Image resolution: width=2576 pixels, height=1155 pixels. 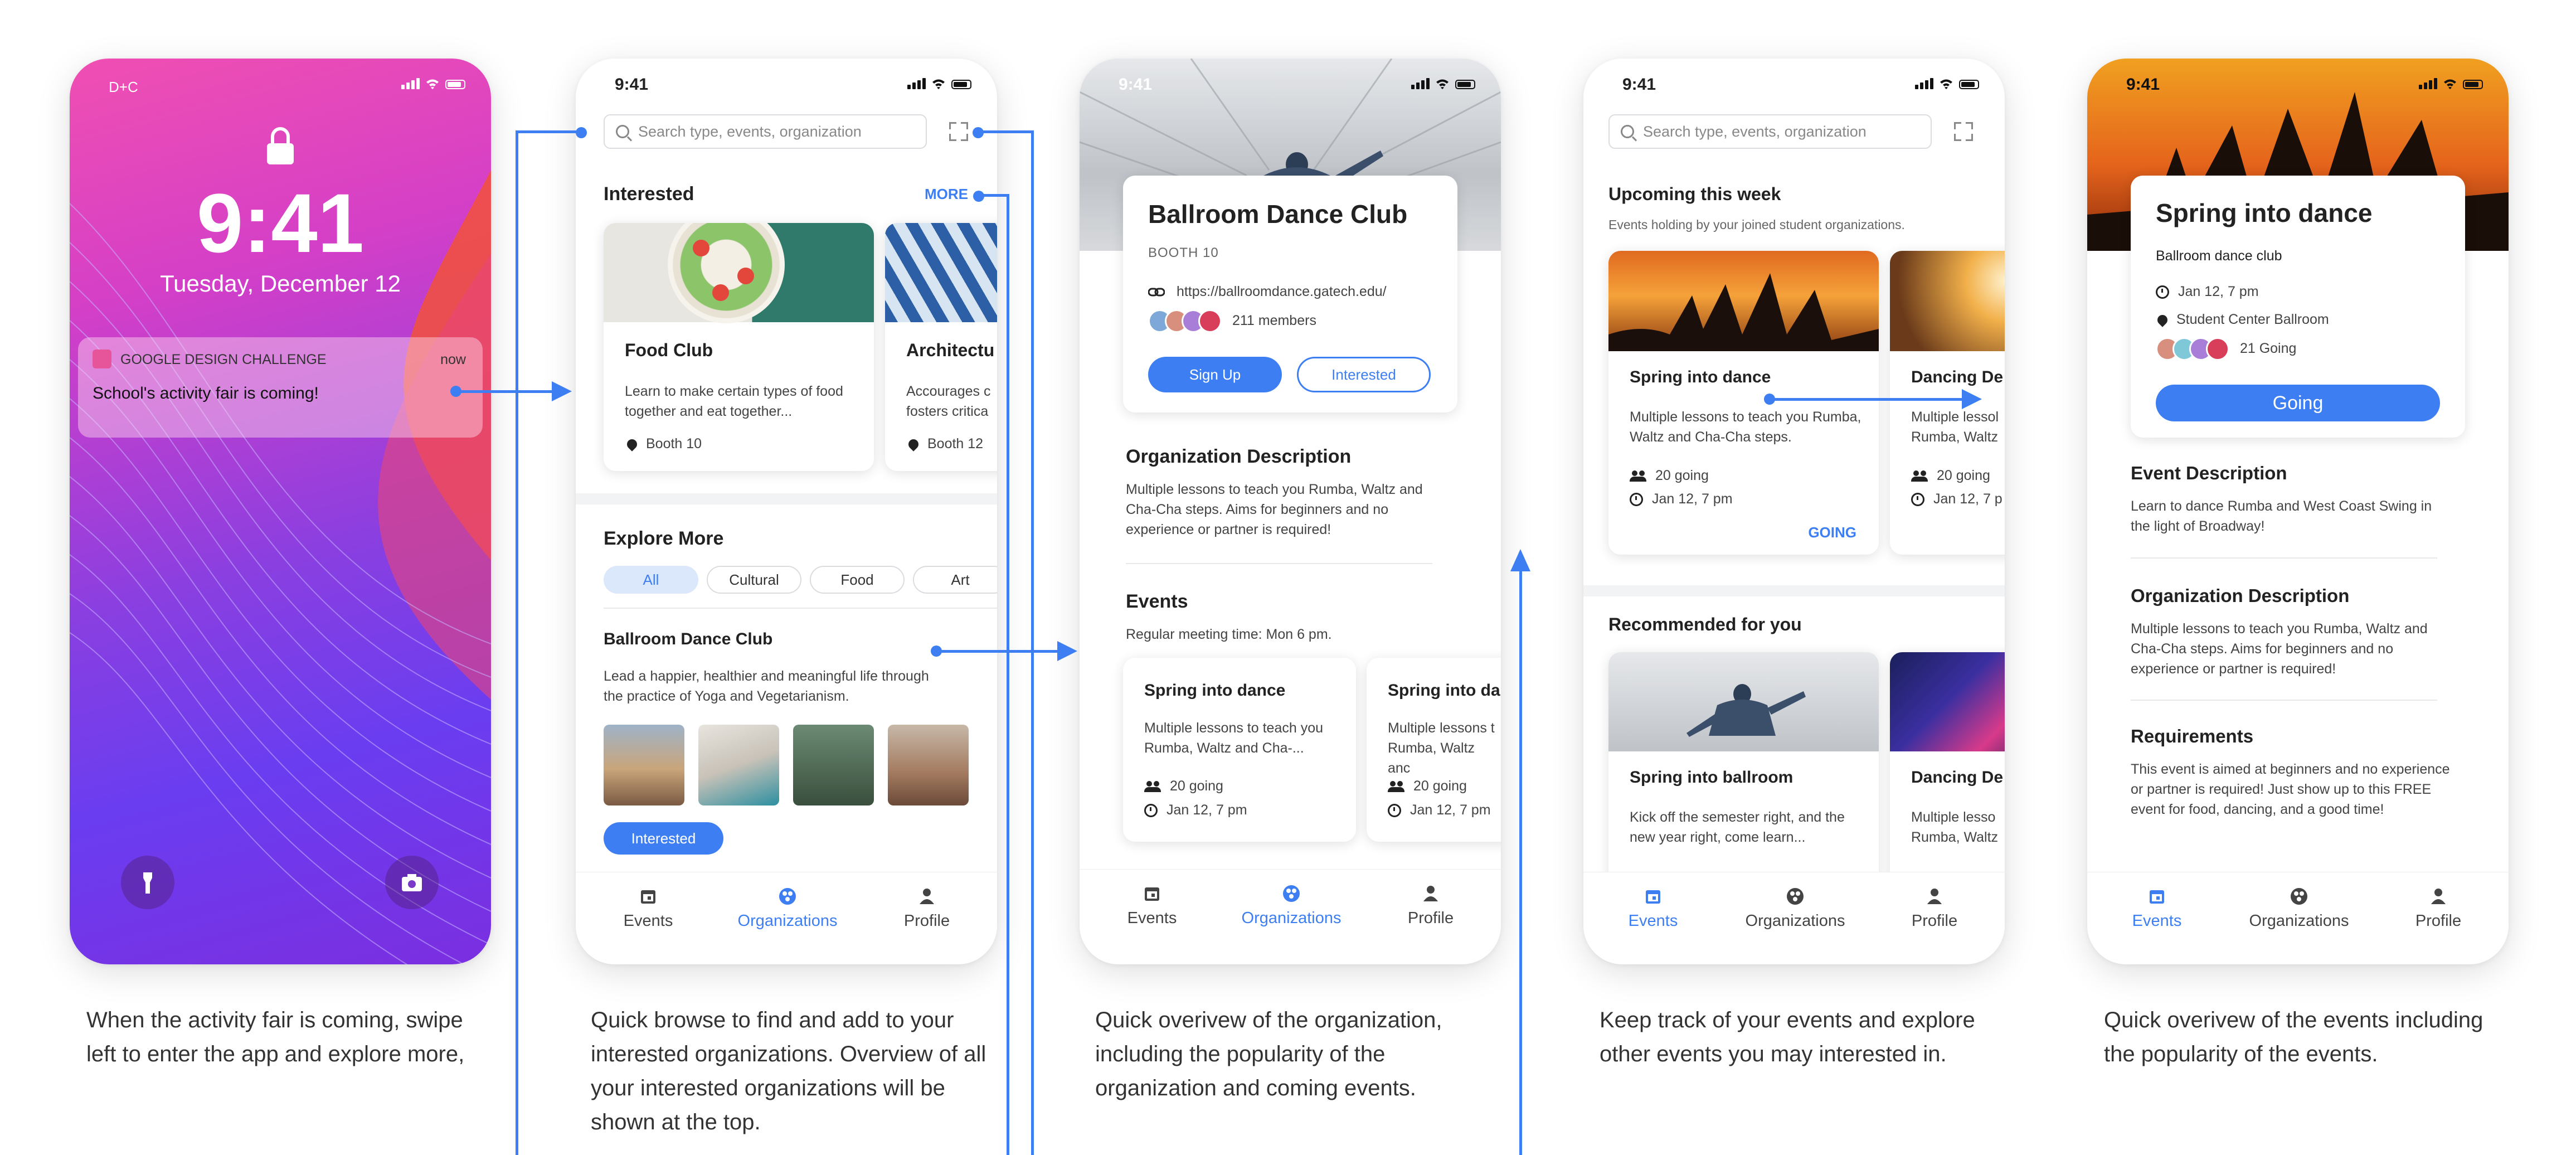 What do you see at coordinates (1229, 634) in the screenshot?
I see `meeting-time: Regular meeting time: Mon 6 pm.` at bounding box center [1229, 634].